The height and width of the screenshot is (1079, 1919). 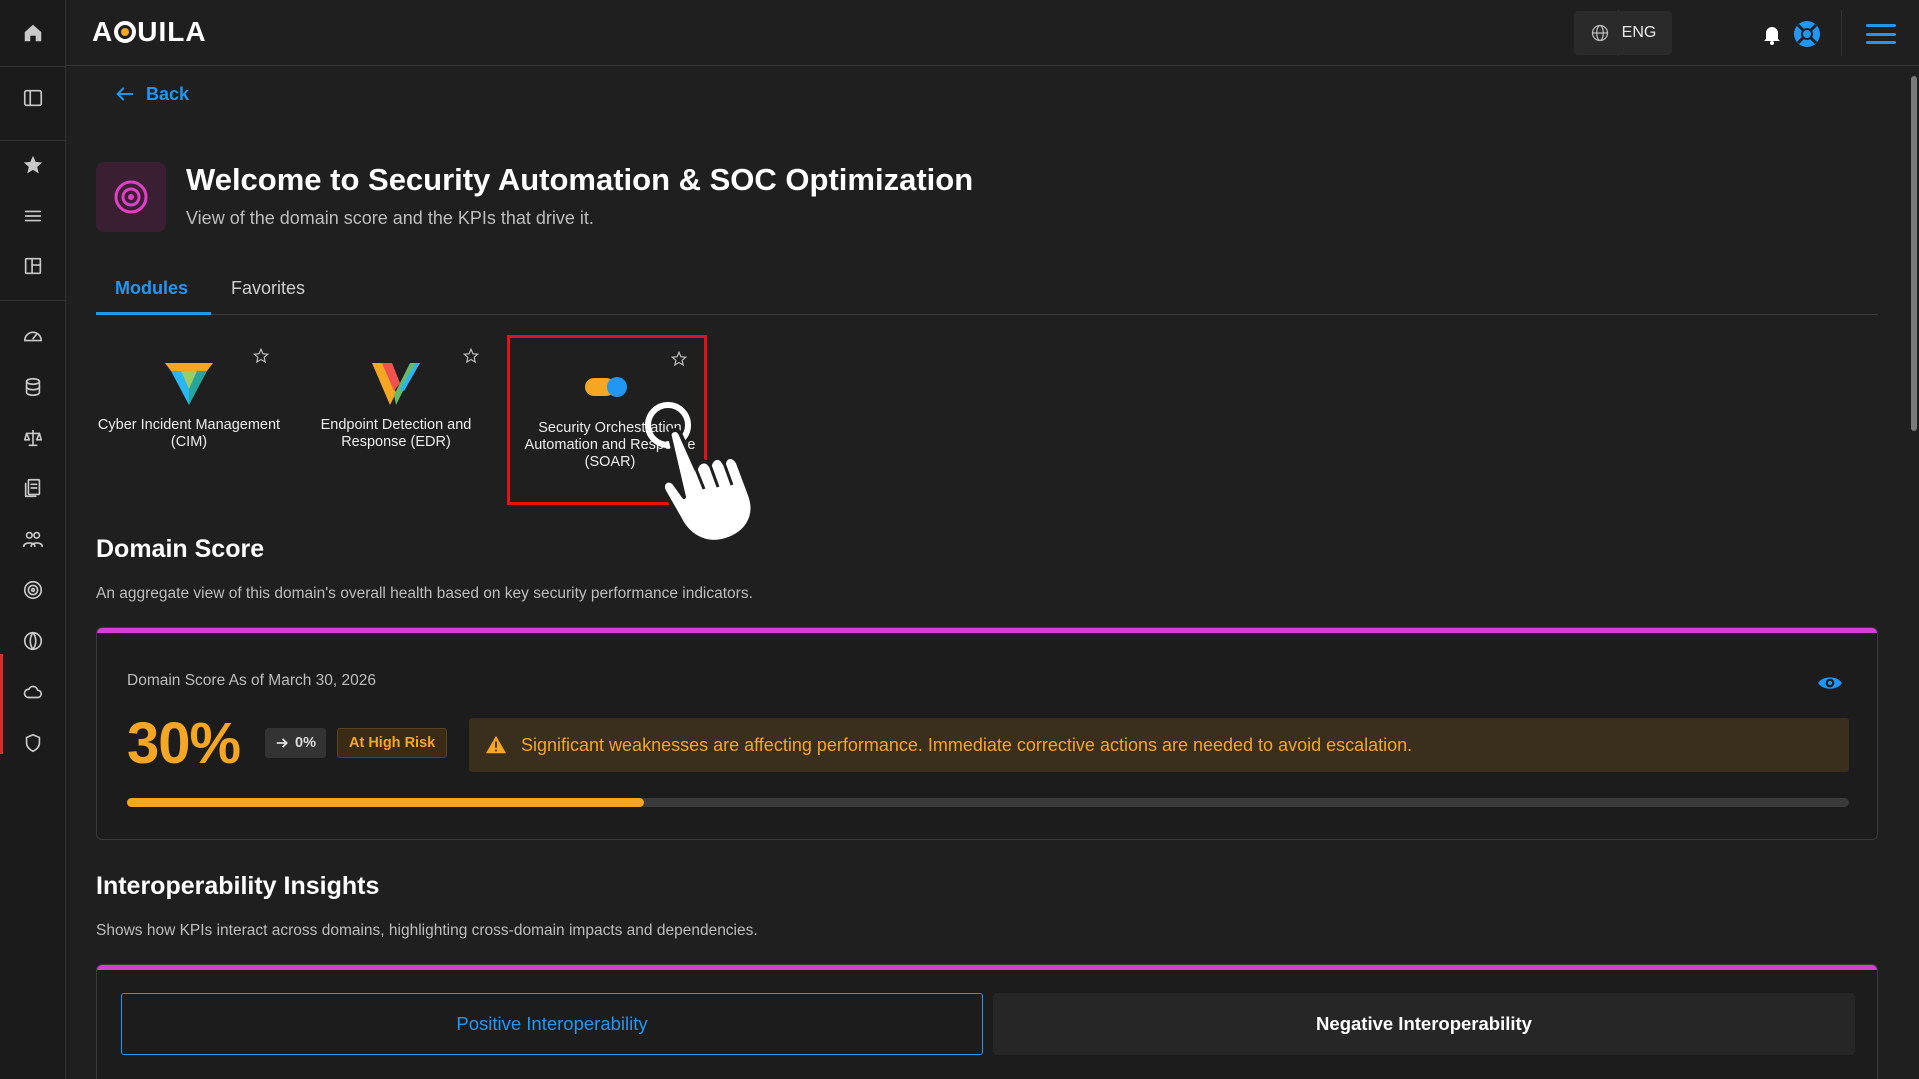 I want to click on logo-text-start: A, so click(x=103, y=31).